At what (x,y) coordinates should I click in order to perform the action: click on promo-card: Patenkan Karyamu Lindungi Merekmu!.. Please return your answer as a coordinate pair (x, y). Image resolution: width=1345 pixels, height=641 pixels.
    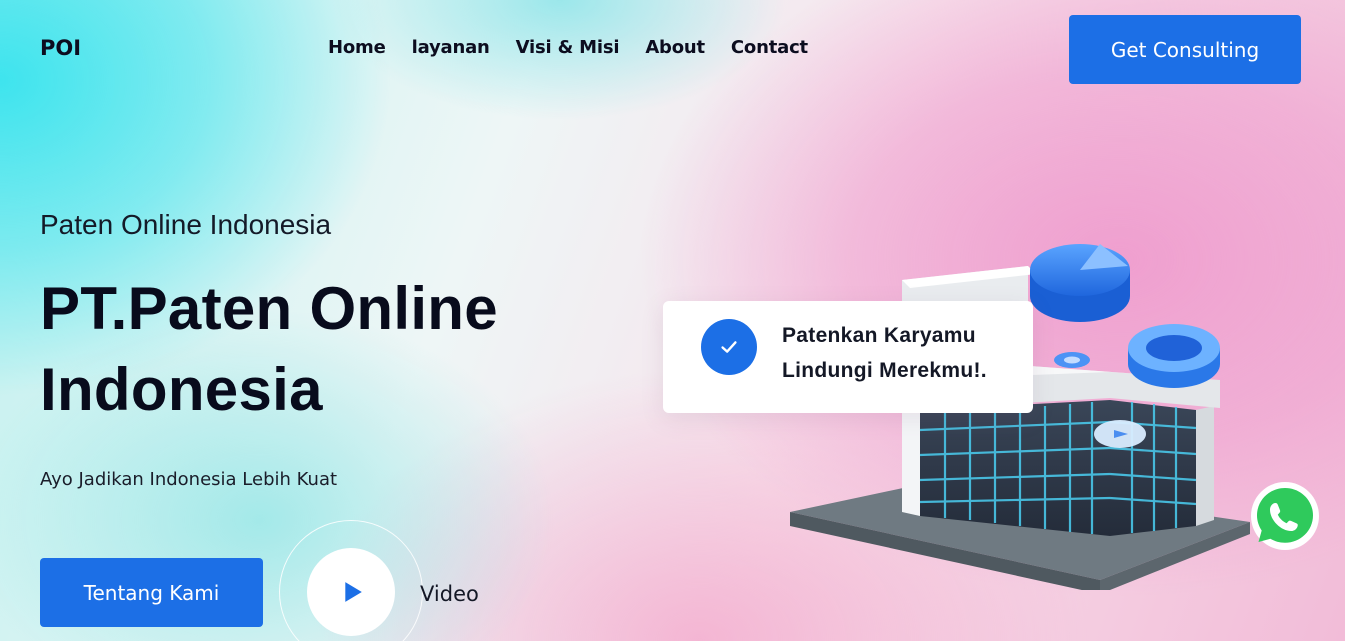
    Looking at the image, I should click on (848, 357).